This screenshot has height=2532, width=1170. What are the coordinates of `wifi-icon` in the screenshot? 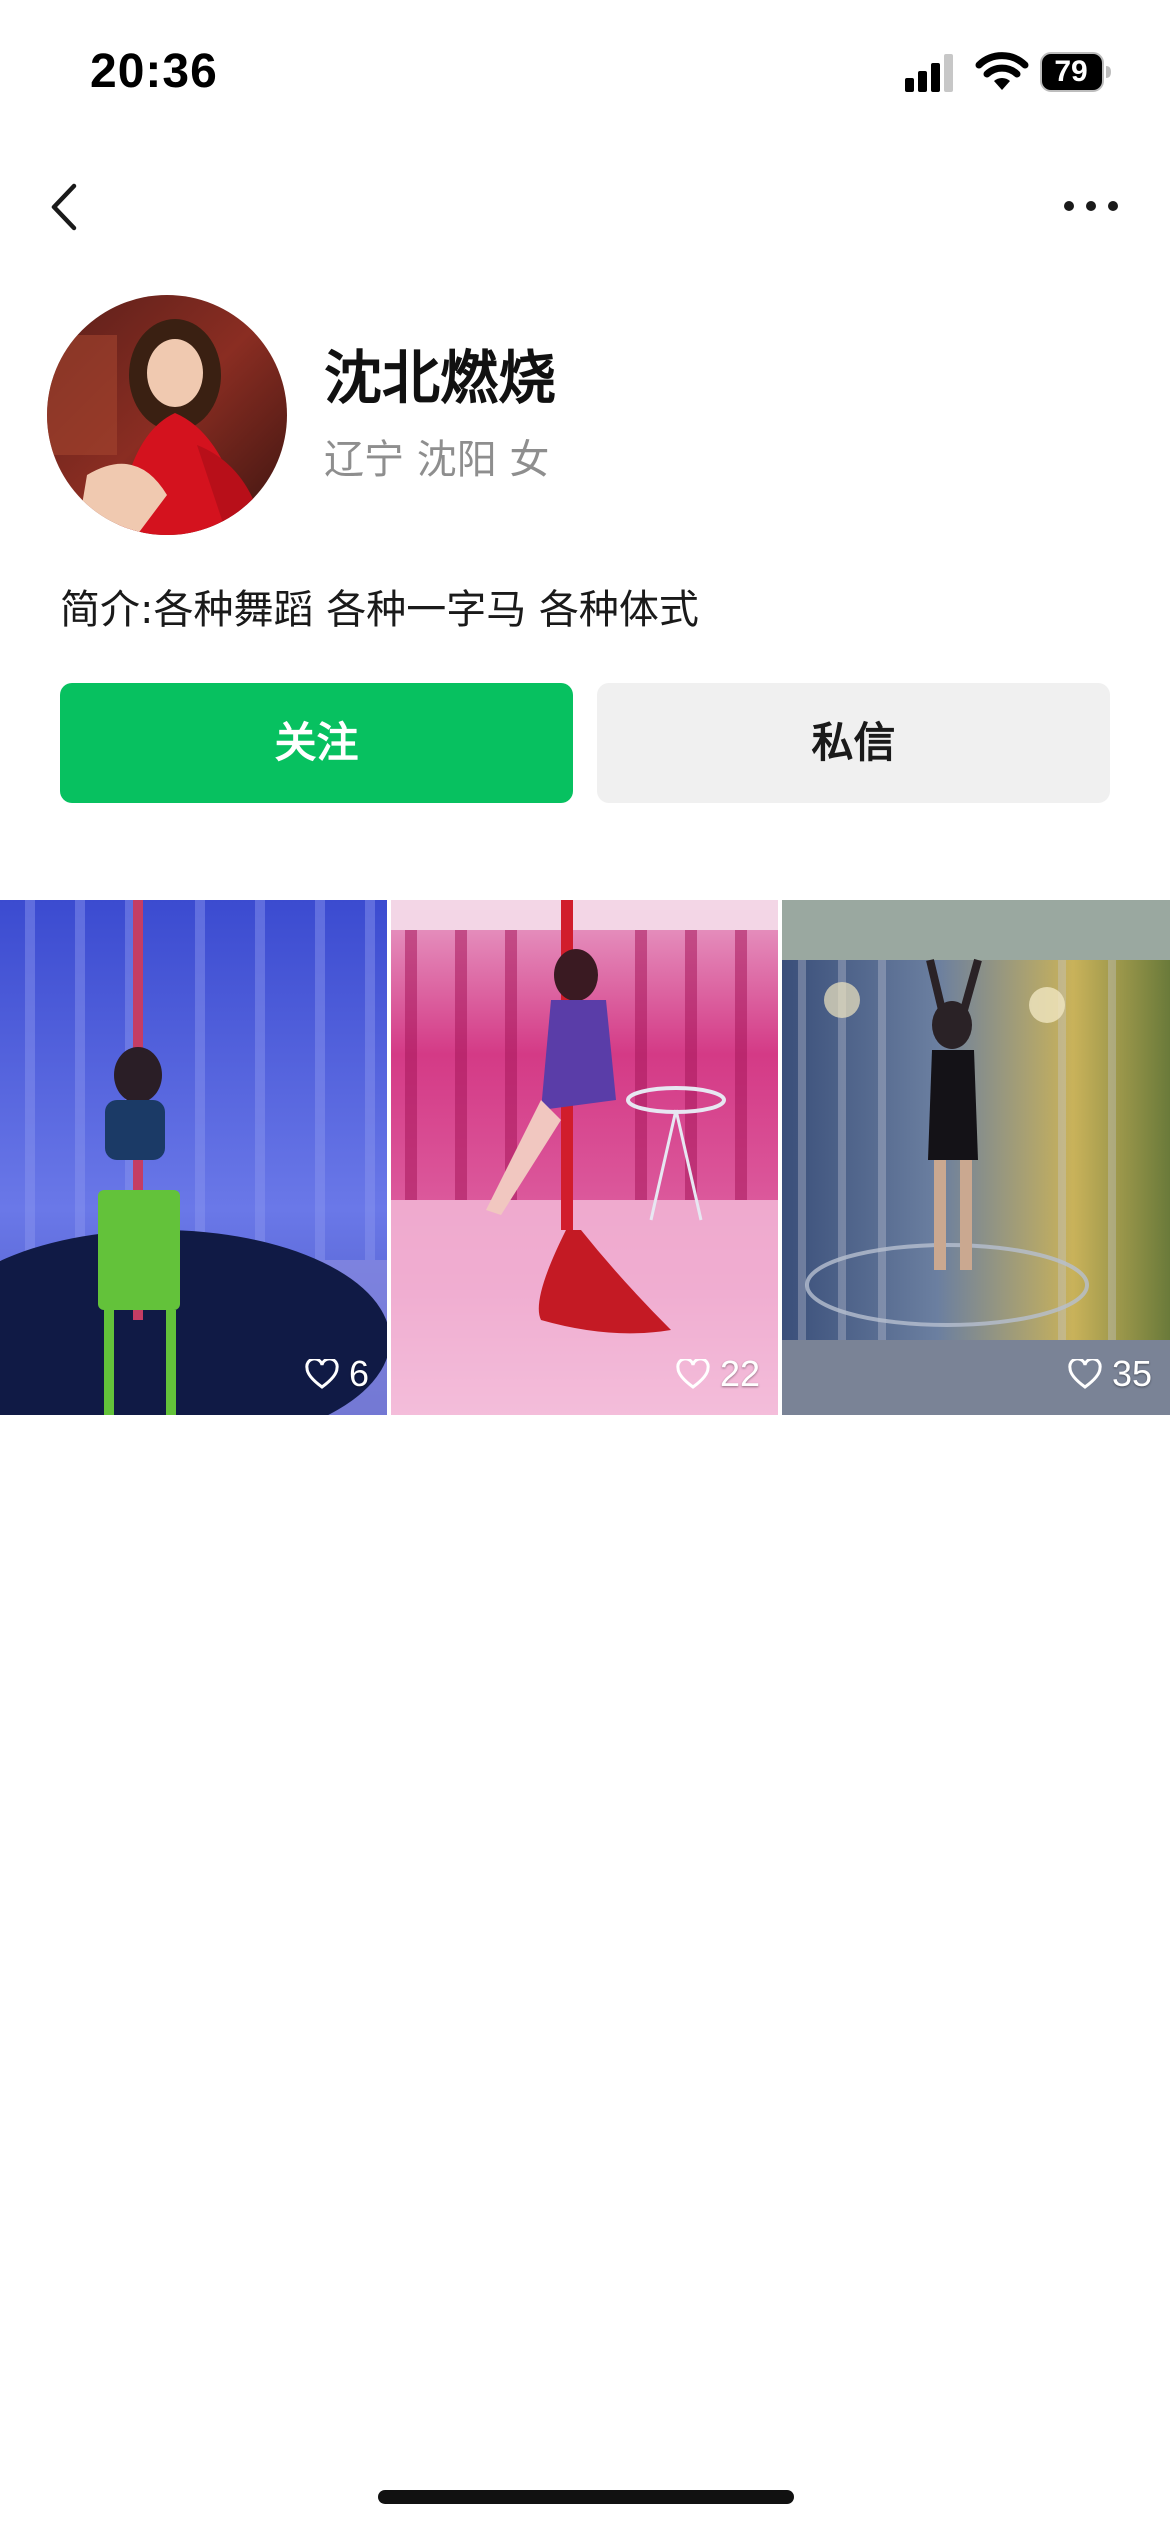 It's located at (1002, 71).